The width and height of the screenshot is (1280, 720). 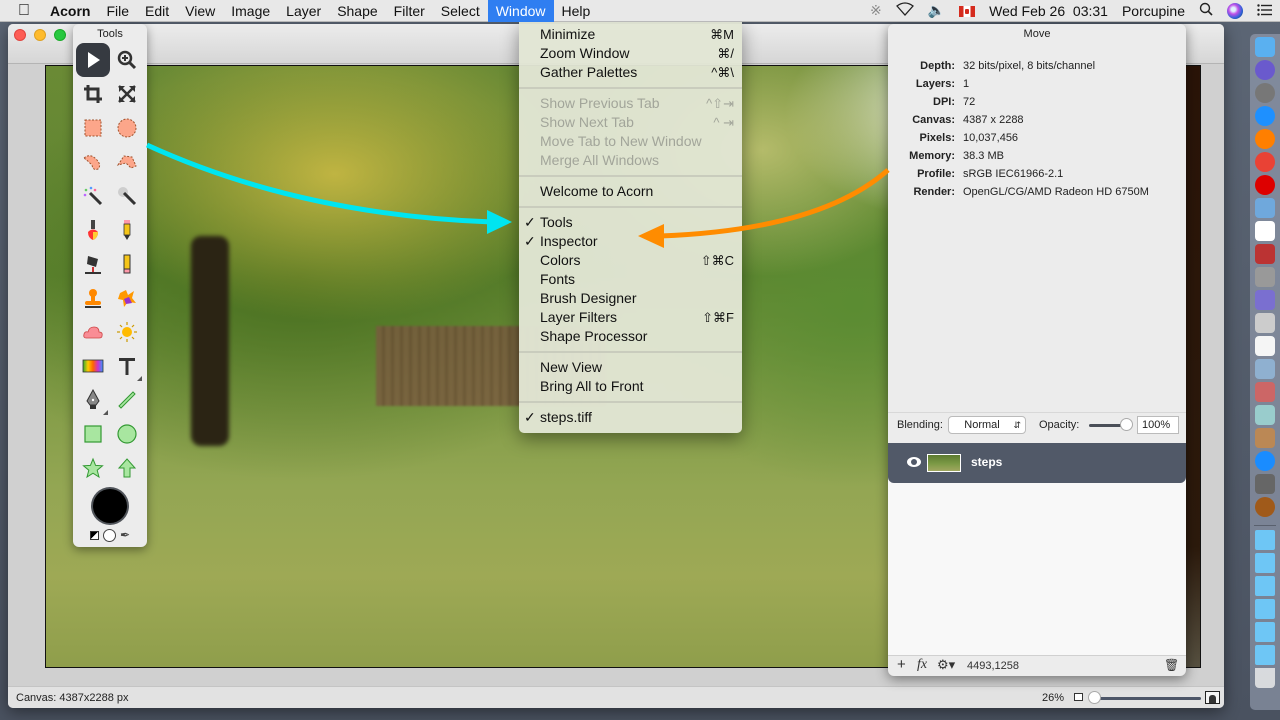 I want to click on dock-app-photos-icon, so click(x=1265, y=438).